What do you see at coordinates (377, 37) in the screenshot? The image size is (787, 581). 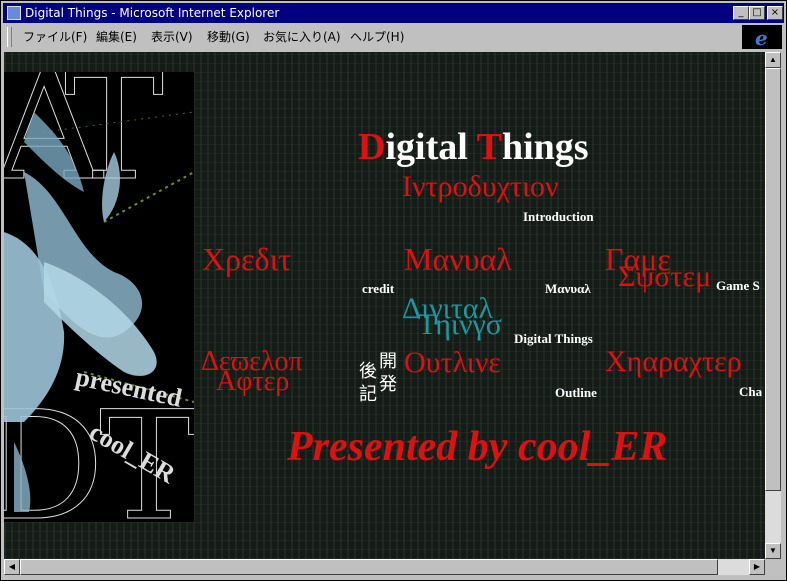 I see `menu-help: ヘルプ(H)` at bounding box center [377, 37].